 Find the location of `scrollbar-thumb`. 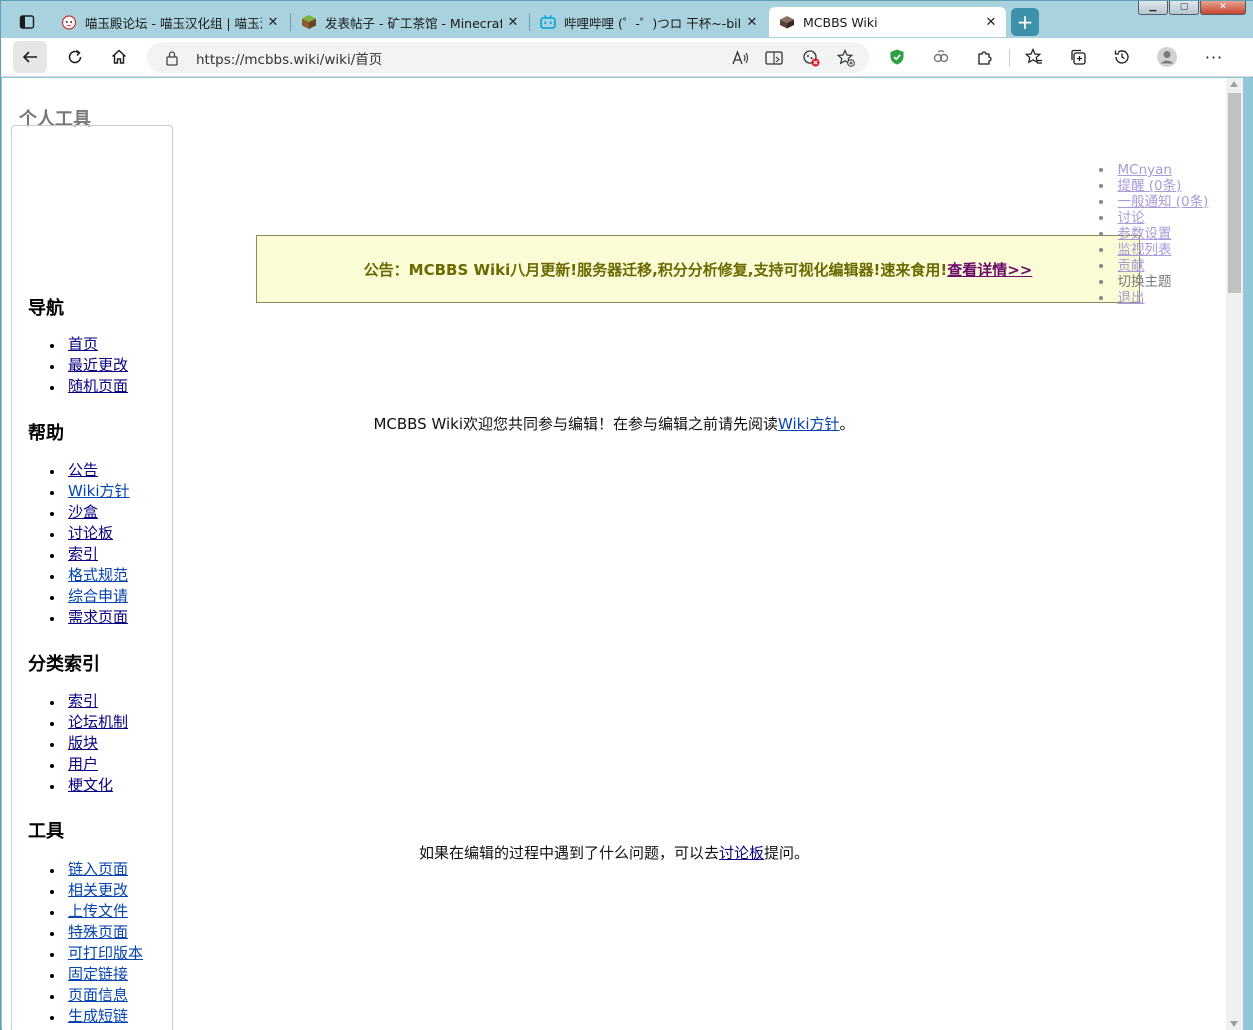

scrollbar-thumb is located at coordinates (1234, 193).